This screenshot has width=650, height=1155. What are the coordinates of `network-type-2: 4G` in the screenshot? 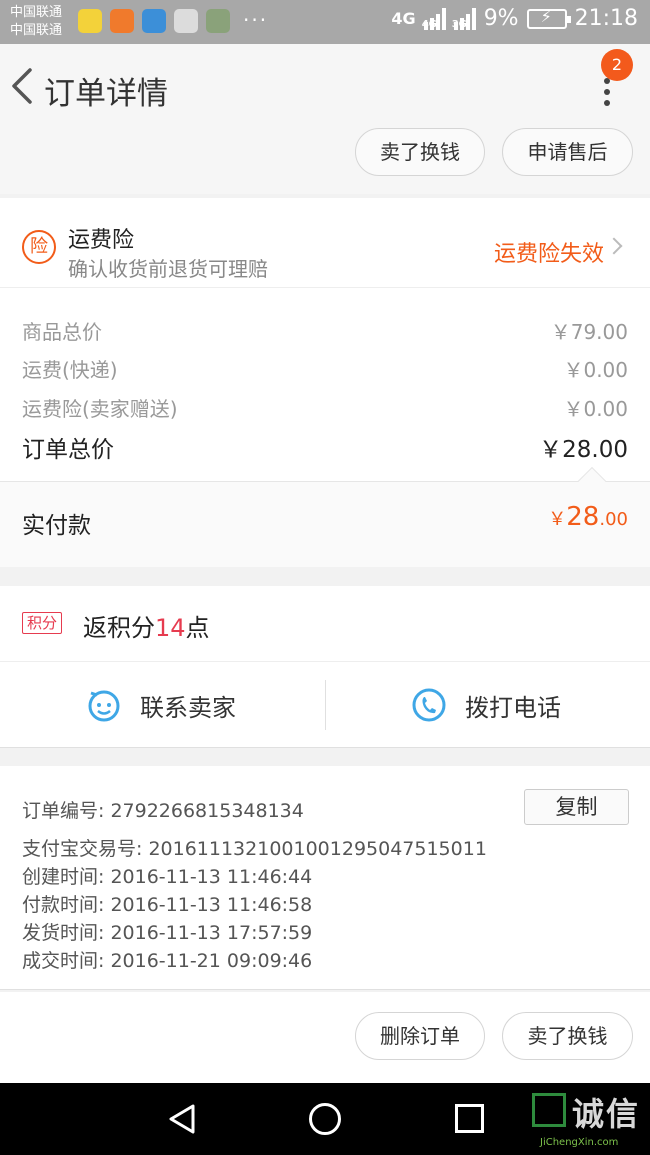 It's located at (429, 24).